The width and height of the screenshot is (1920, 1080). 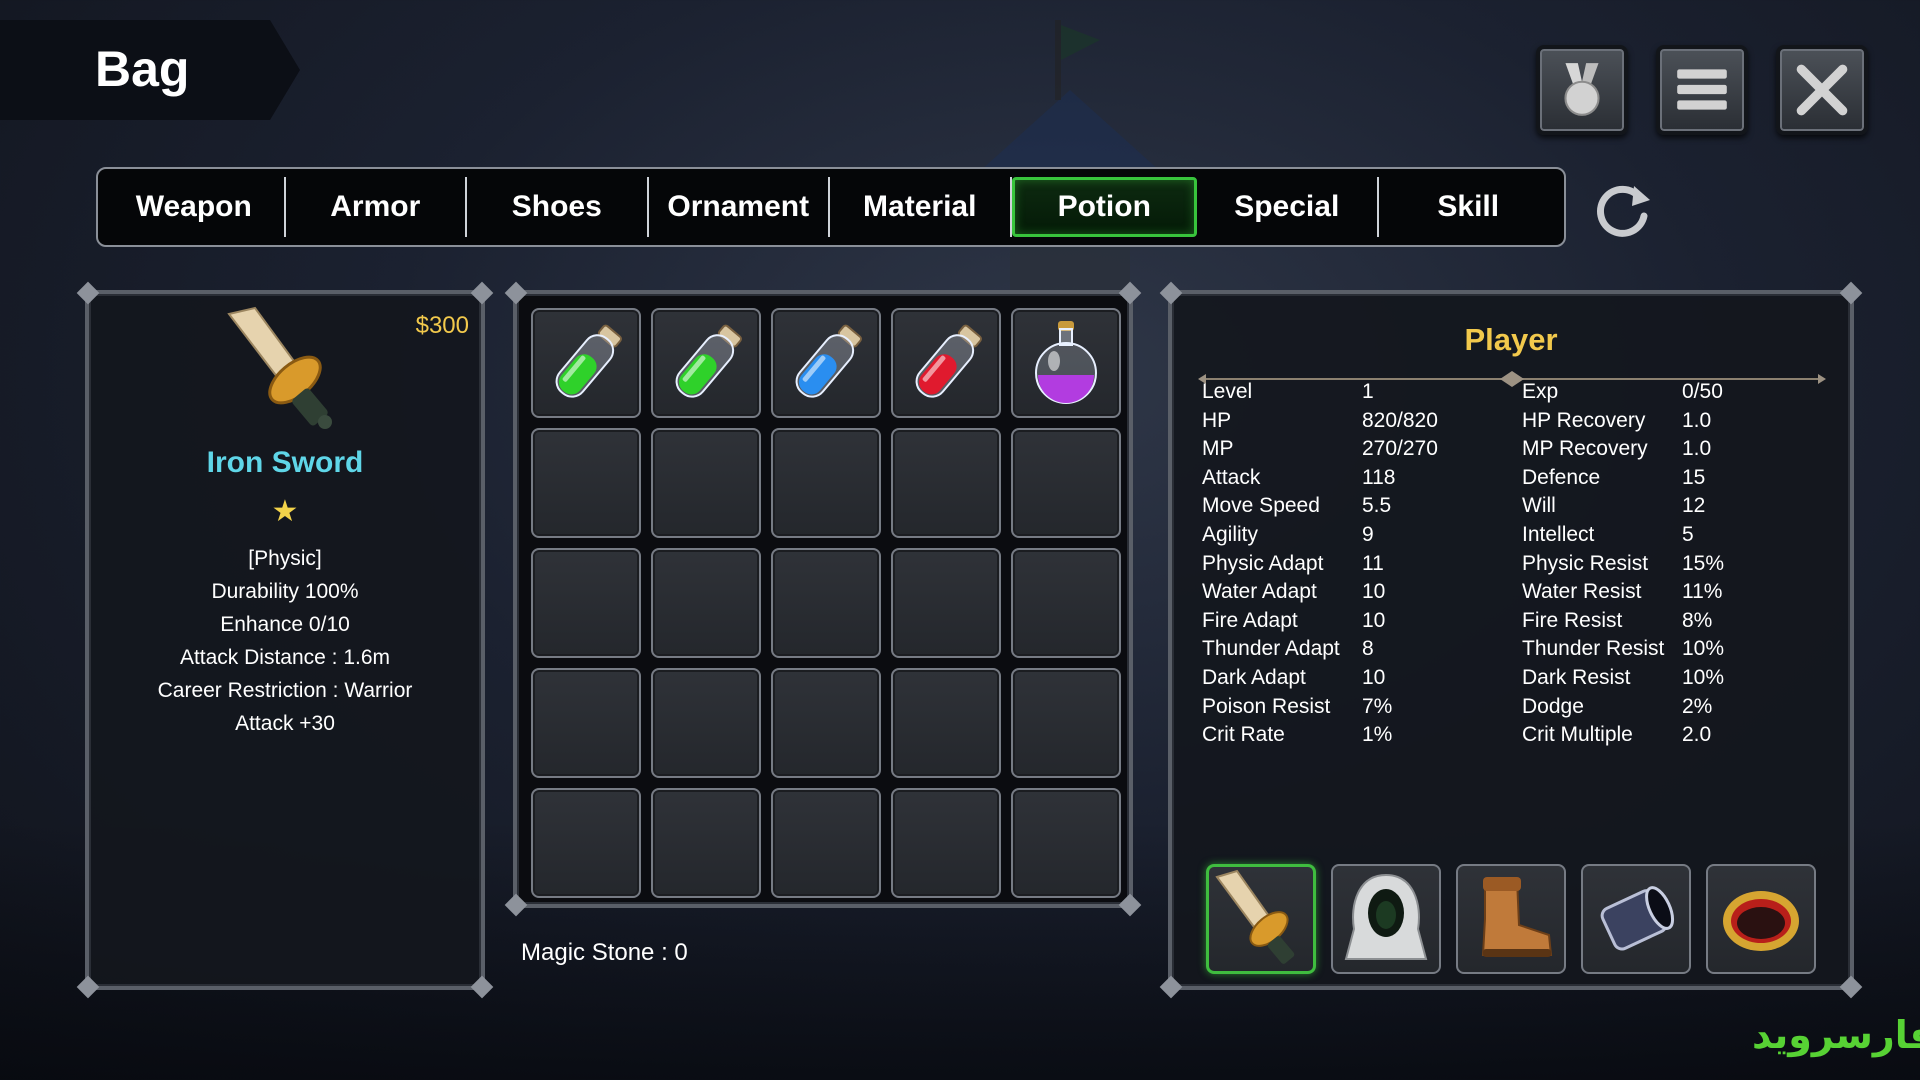 What do you see at coordinates (442, 325) in the screenshot?
I see `item-price: $300` at bounding box center [442, 325].